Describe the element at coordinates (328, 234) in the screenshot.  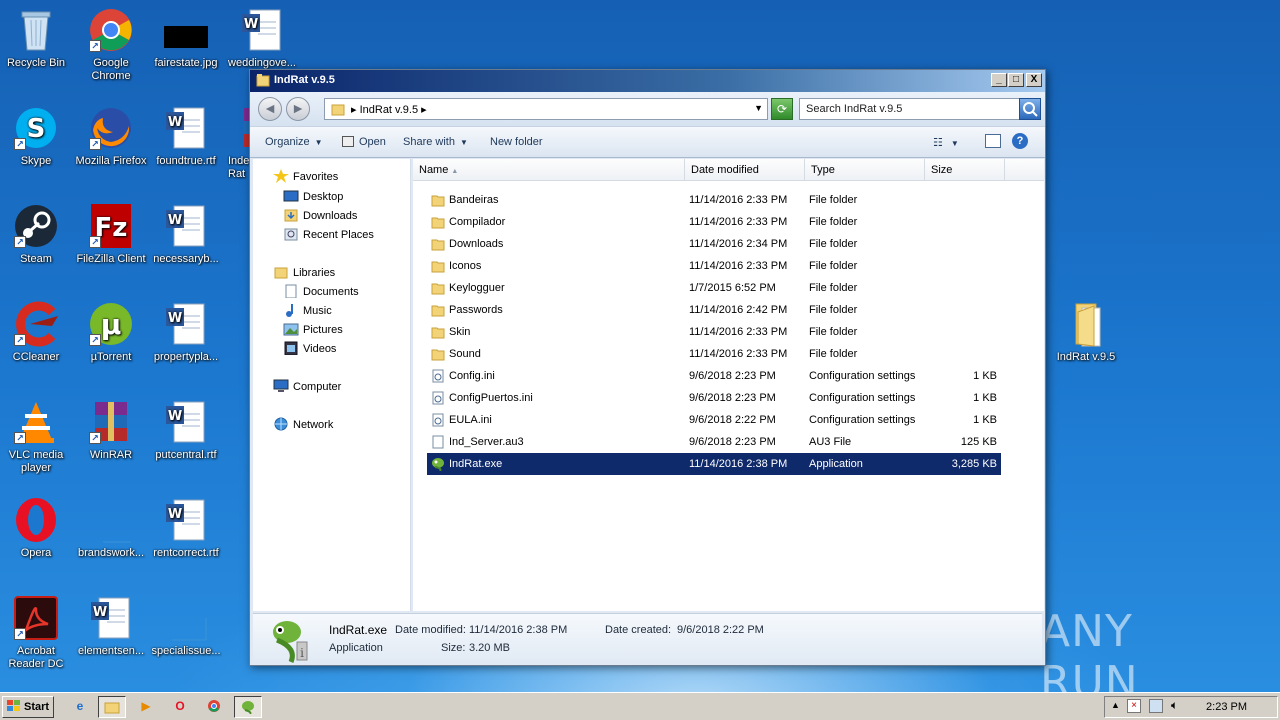
I see `nav-recent-places: Recent Places` at that location.